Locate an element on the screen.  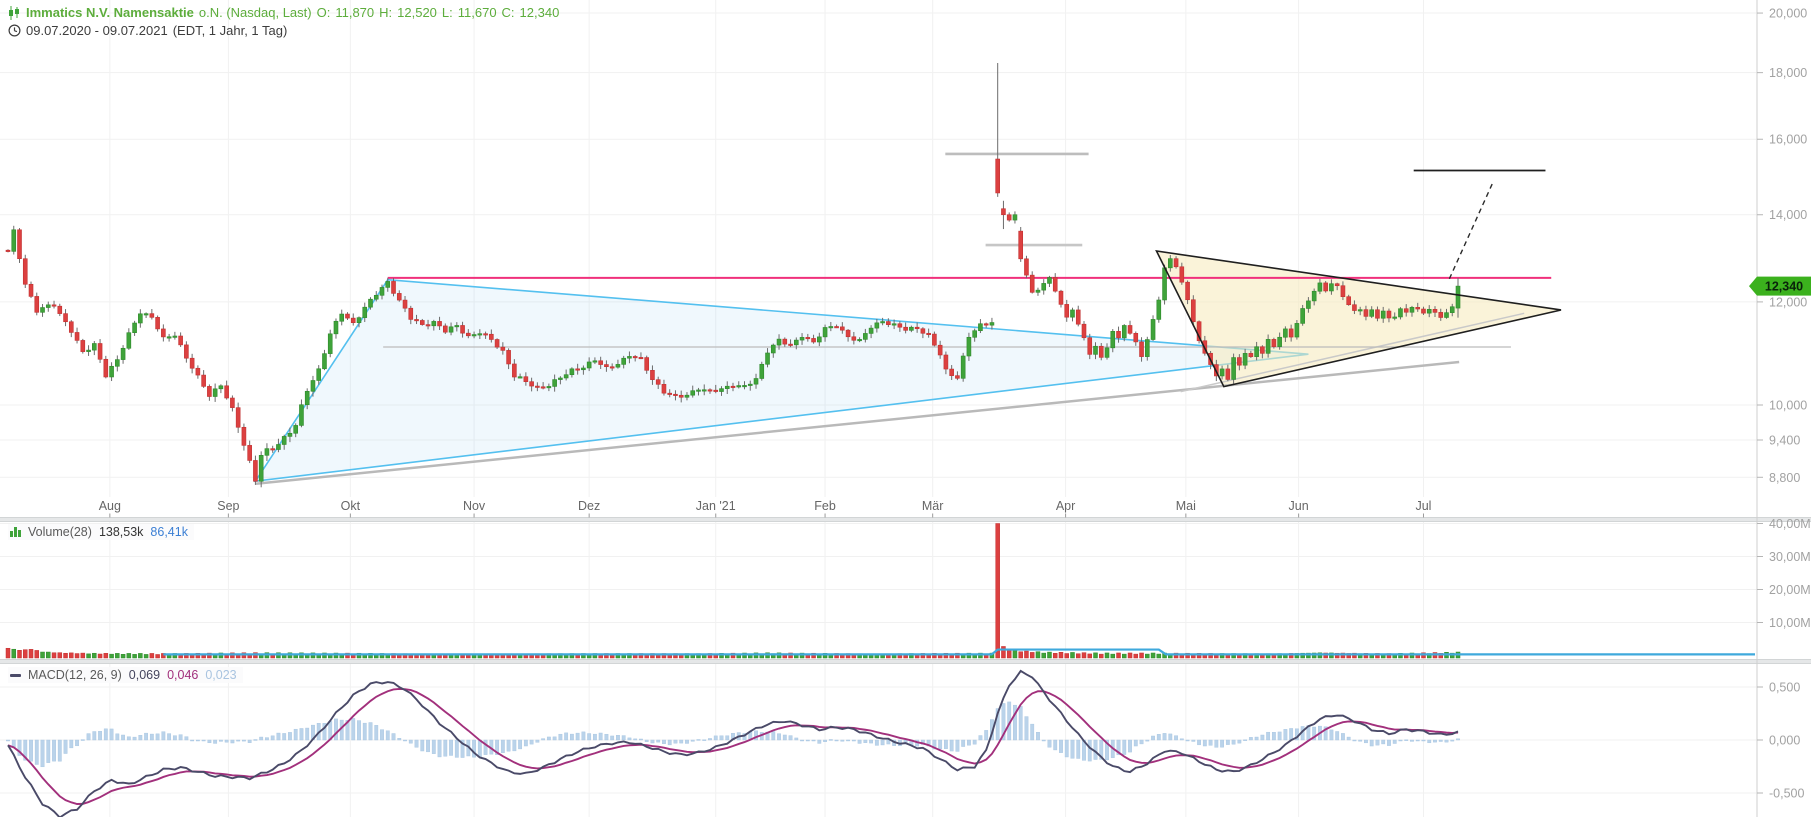
svg-text: 16,000 is located at coordinates (1788, 140).